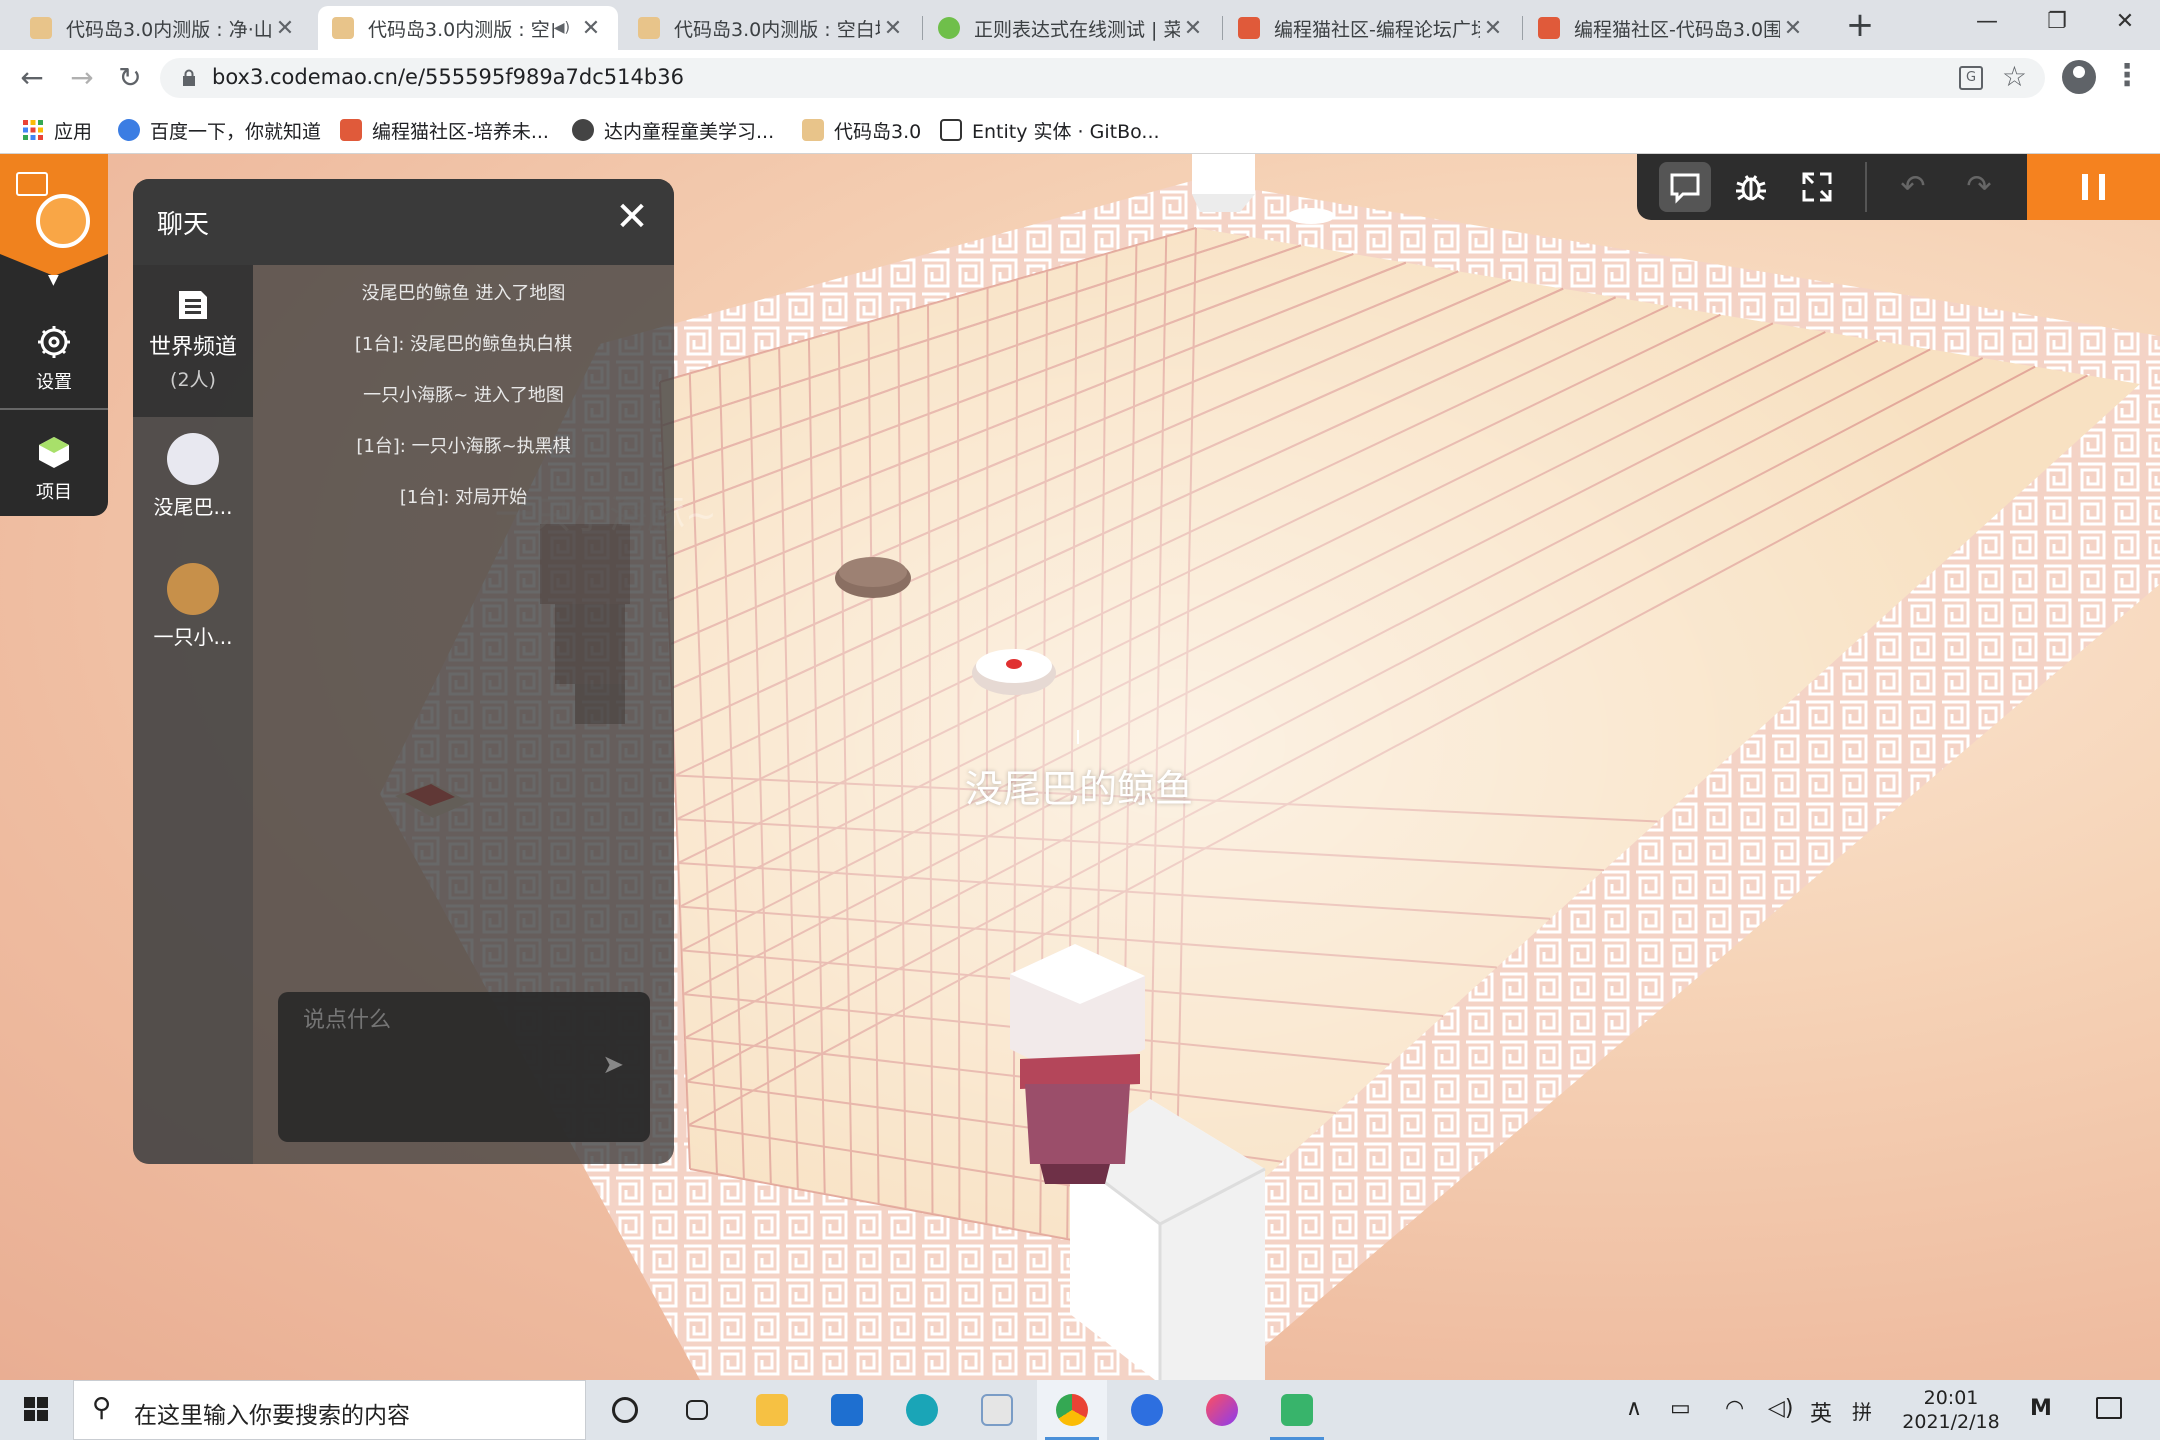 Image resolution: width=2160 pixels, height=1440 pixels. Describe the element at coordinates (1979, 187) in the screenshot. I see `redo-icon: ↷` at that location.